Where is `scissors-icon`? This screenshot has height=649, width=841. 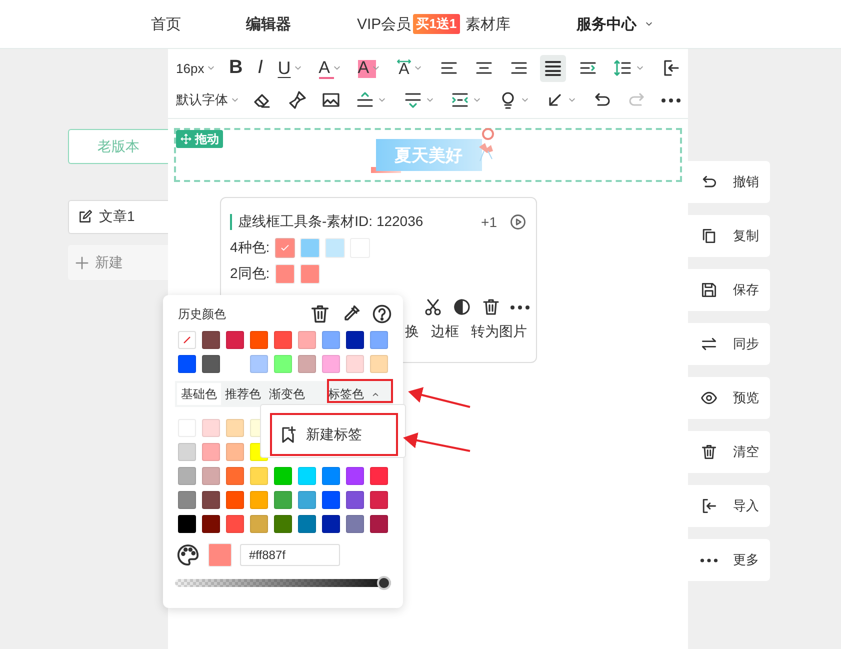
scissors-icon is located at coordinates (433, 307).